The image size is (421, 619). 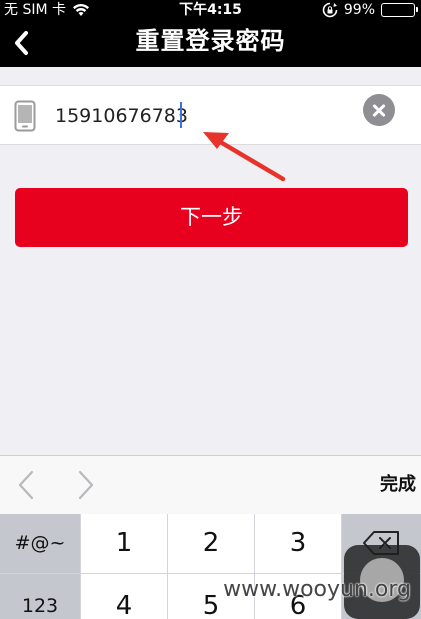 I want to click on next-field-button, so click(x=85, y=485).